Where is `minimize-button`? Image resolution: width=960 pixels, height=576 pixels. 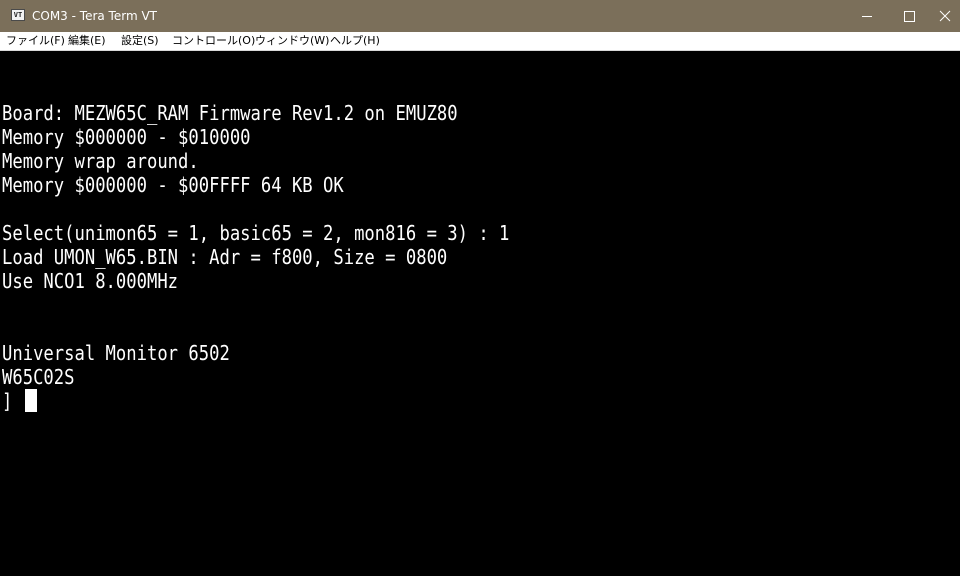
minimize-button is located at coordinates (867, 16).